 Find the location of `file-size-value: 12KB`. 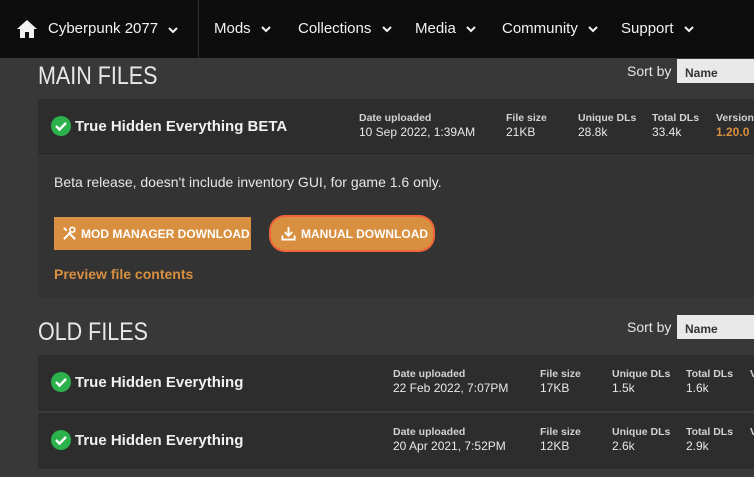

file-size-value: 12KB is located at coordinates (555, 446).